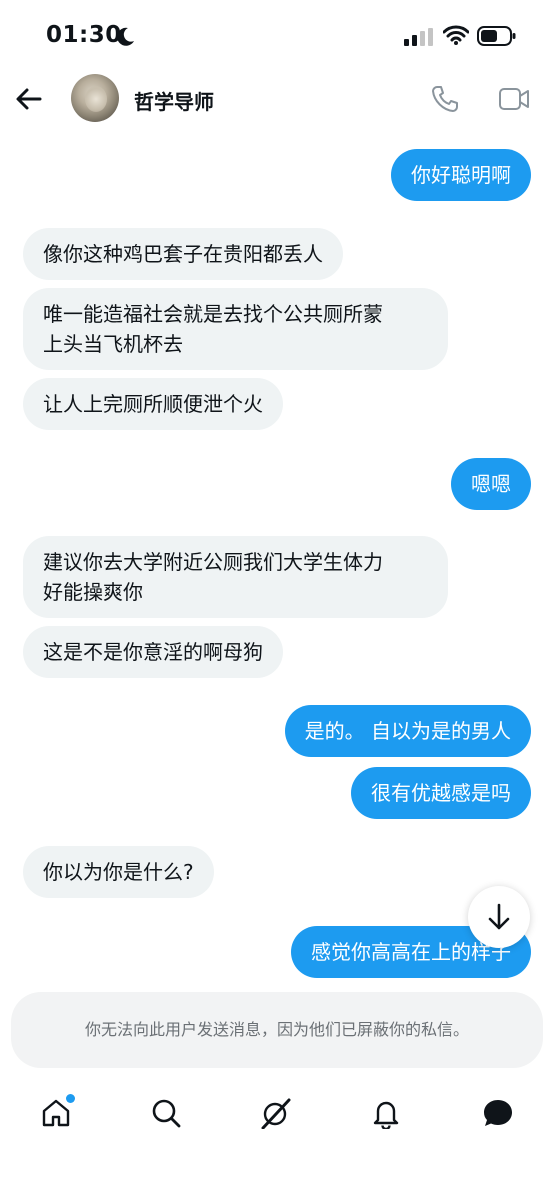 The image size is (554, 1199). I want to click on avatar, so click(95, 98).